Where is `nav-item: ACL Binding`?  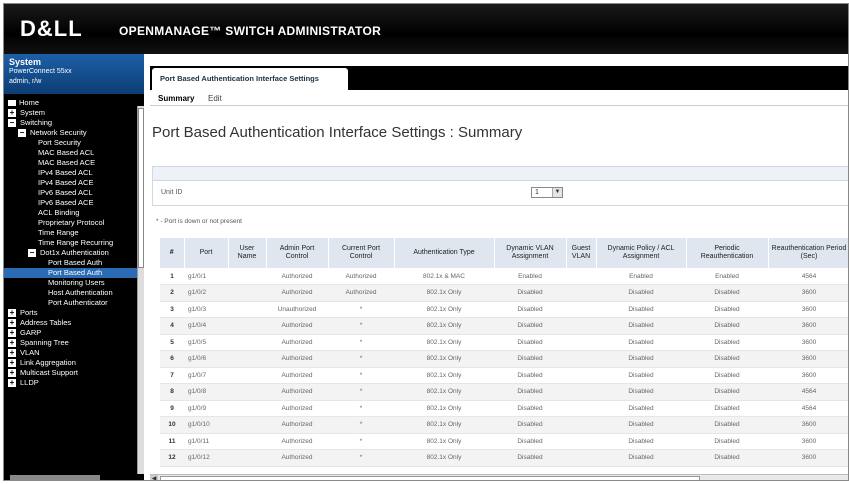
nav-item: ACL Binding is located at coordinates (74, 213).